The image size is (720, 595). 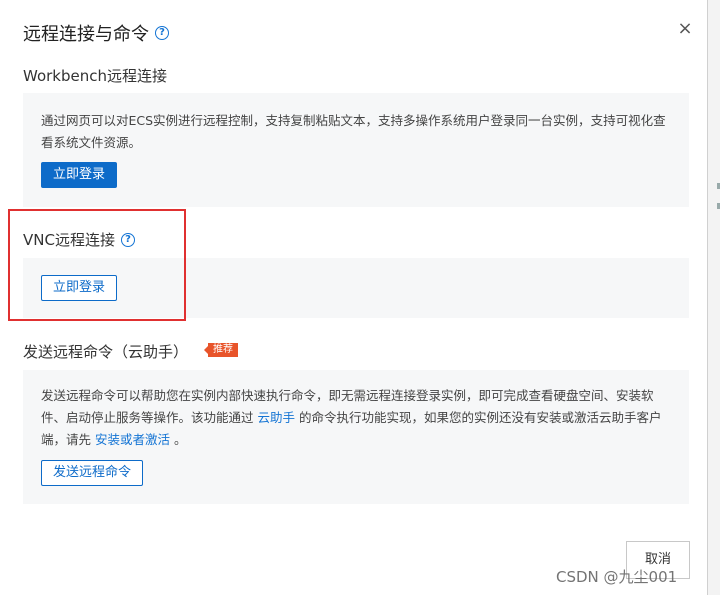 I want to click on background-strip, so click(x=713, y=297).